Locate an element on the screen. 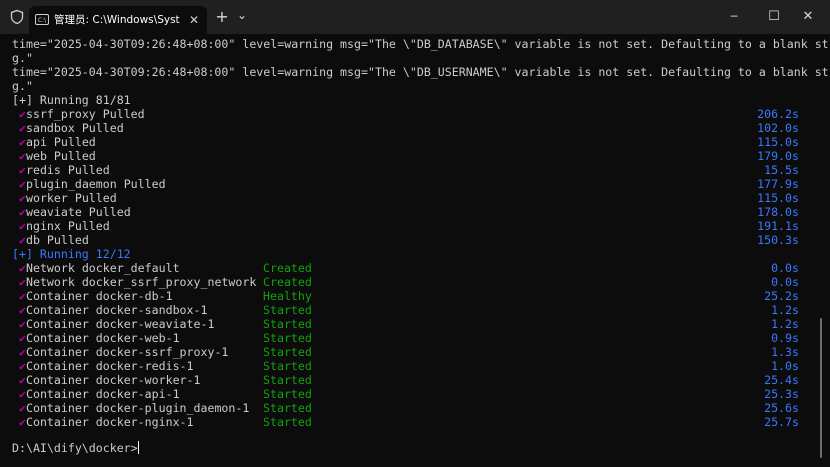  tab-close-icon: ✕ is located at coordinates (194, 20).